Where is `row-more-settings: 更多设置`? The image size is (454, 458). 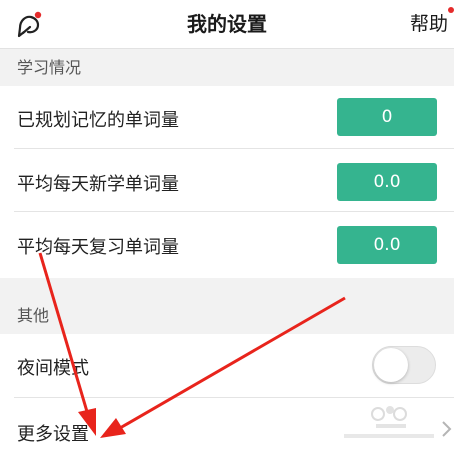 row-more-settings: 更多设置 is located at coordinates (227, 428).